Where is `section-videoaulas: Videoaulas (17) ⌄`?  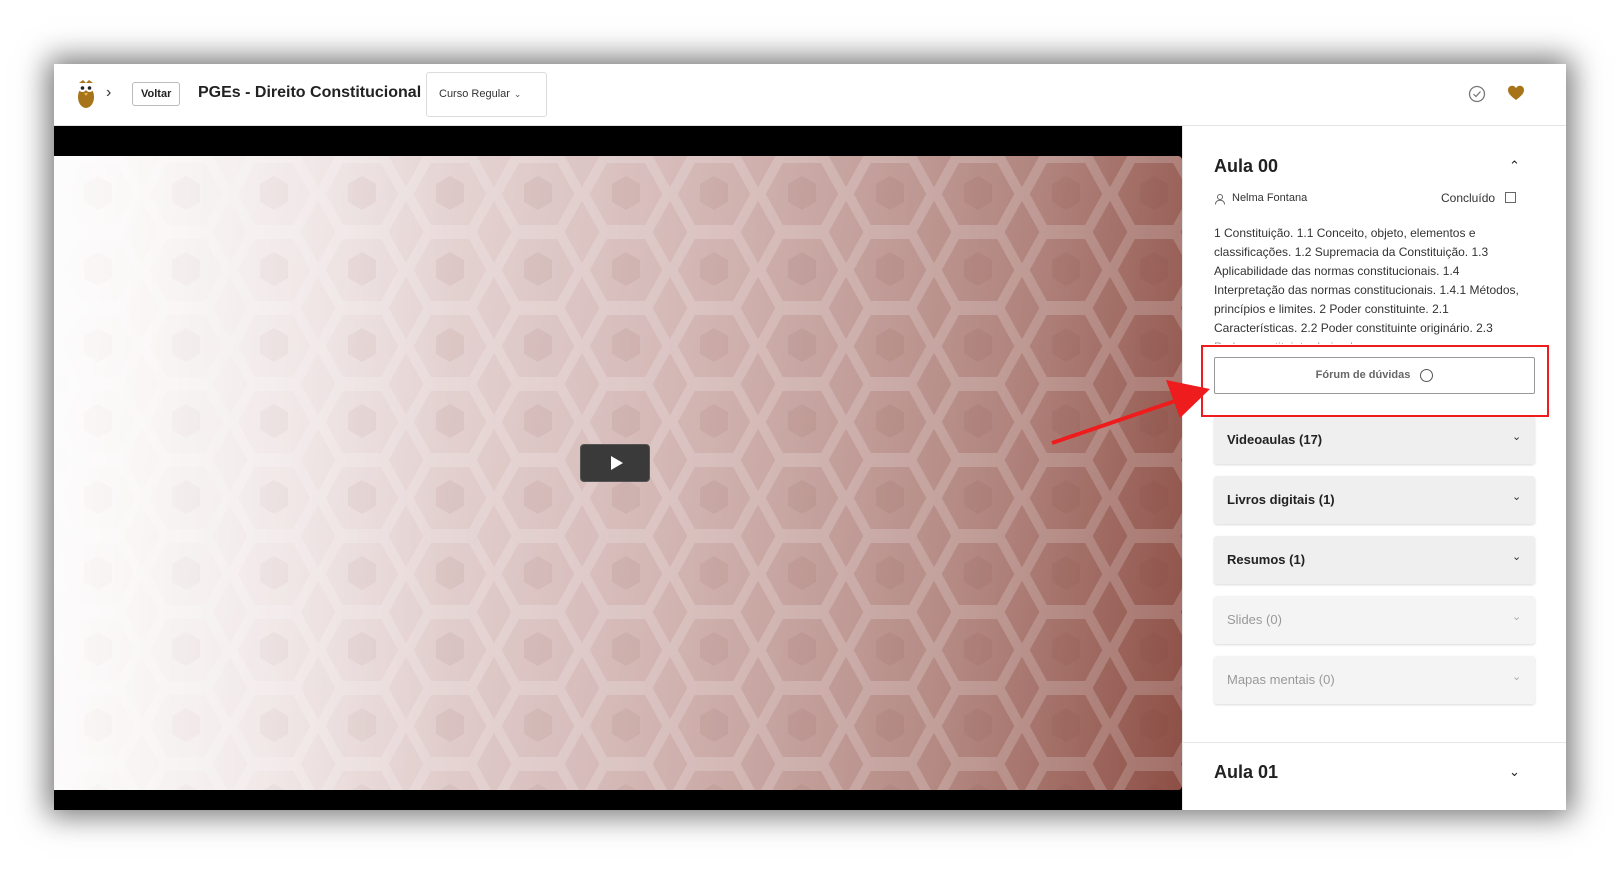 section-videoaulas: Videoaulas (17) ⌄ is located at coordinates (1374, 440).